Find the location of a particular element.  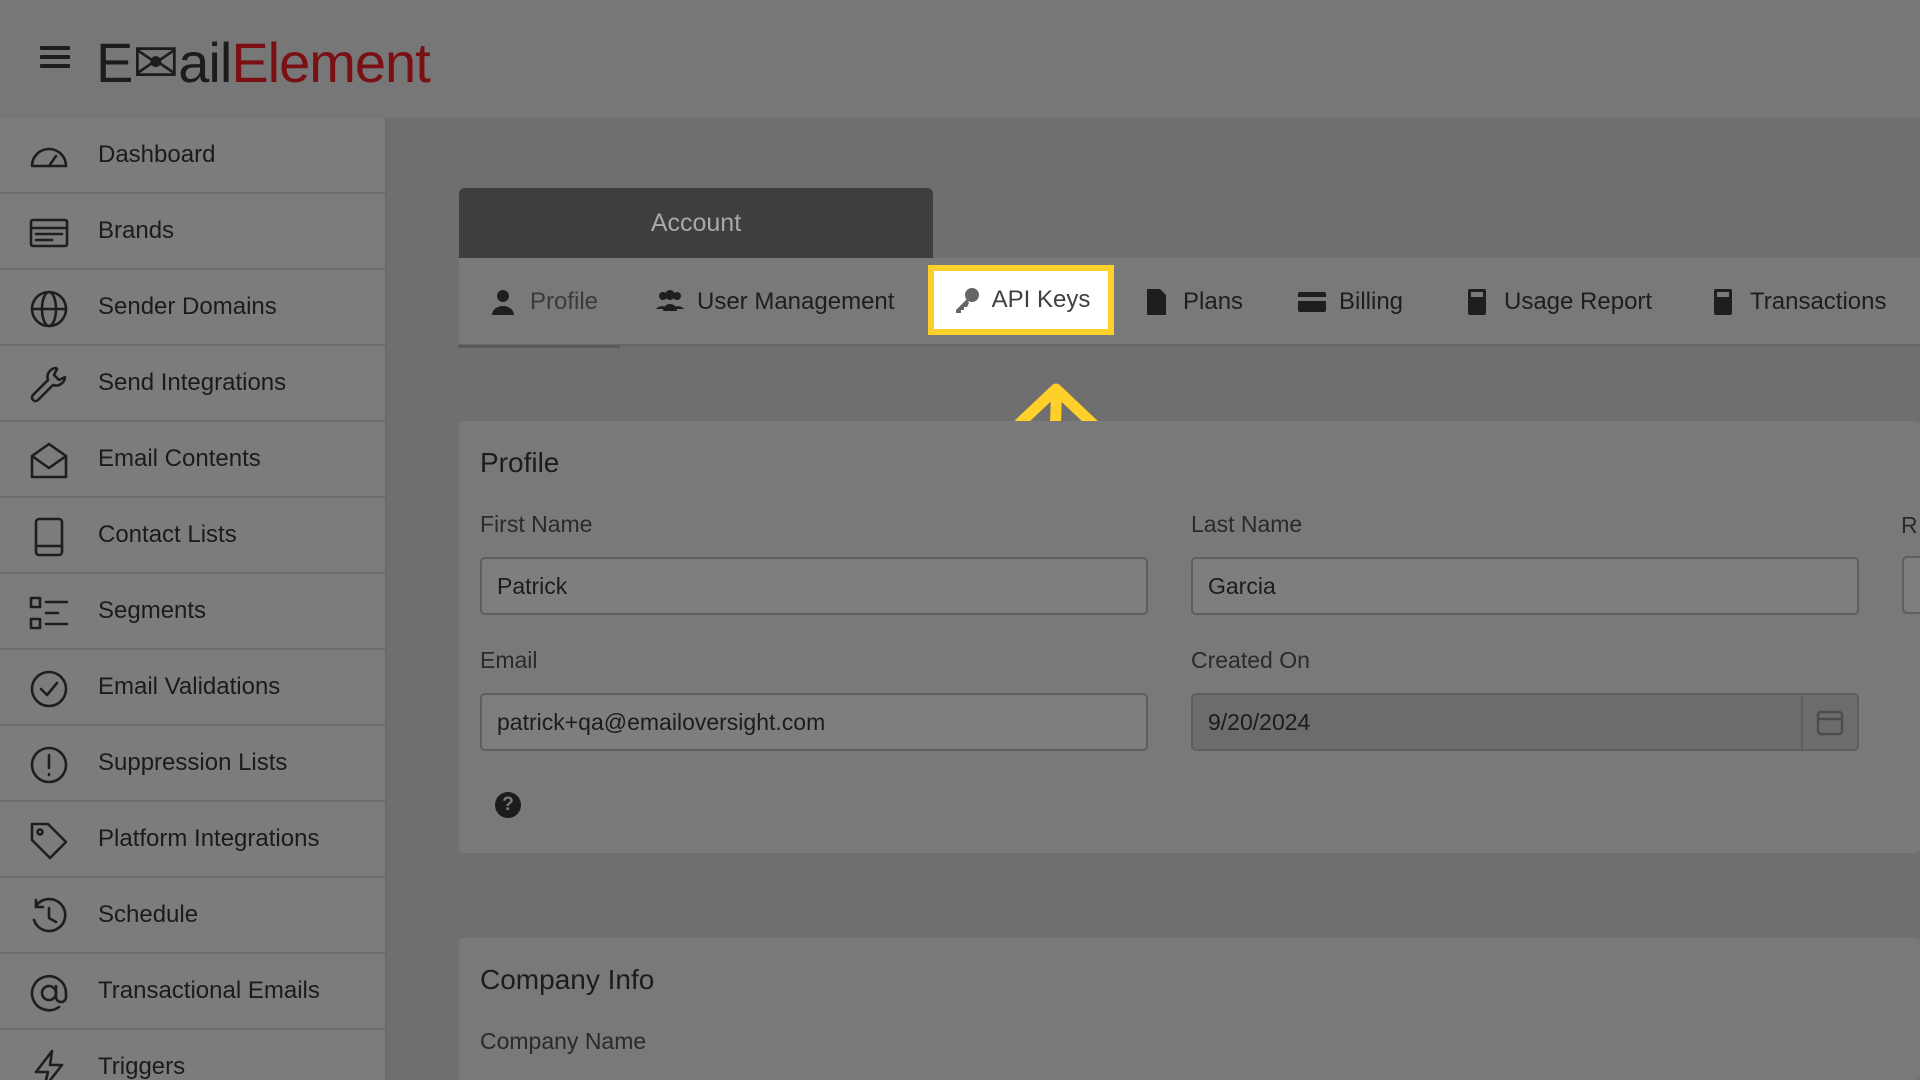

exclamation-circle-icon is located at coordinates (49, 765).